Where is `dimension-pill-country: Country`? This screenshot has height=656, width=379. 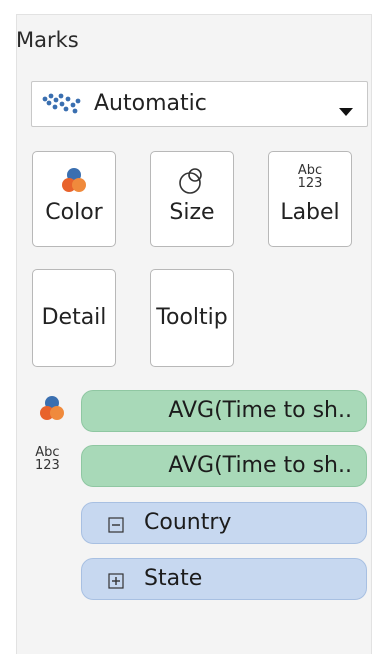 dimension-pill-country: Country is located at coordinates (224, 523).